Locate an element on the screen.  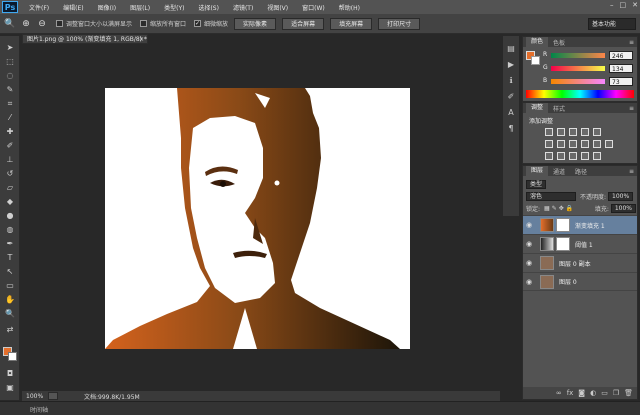
character-panel-icon: A is located at coordinates (511, 113).